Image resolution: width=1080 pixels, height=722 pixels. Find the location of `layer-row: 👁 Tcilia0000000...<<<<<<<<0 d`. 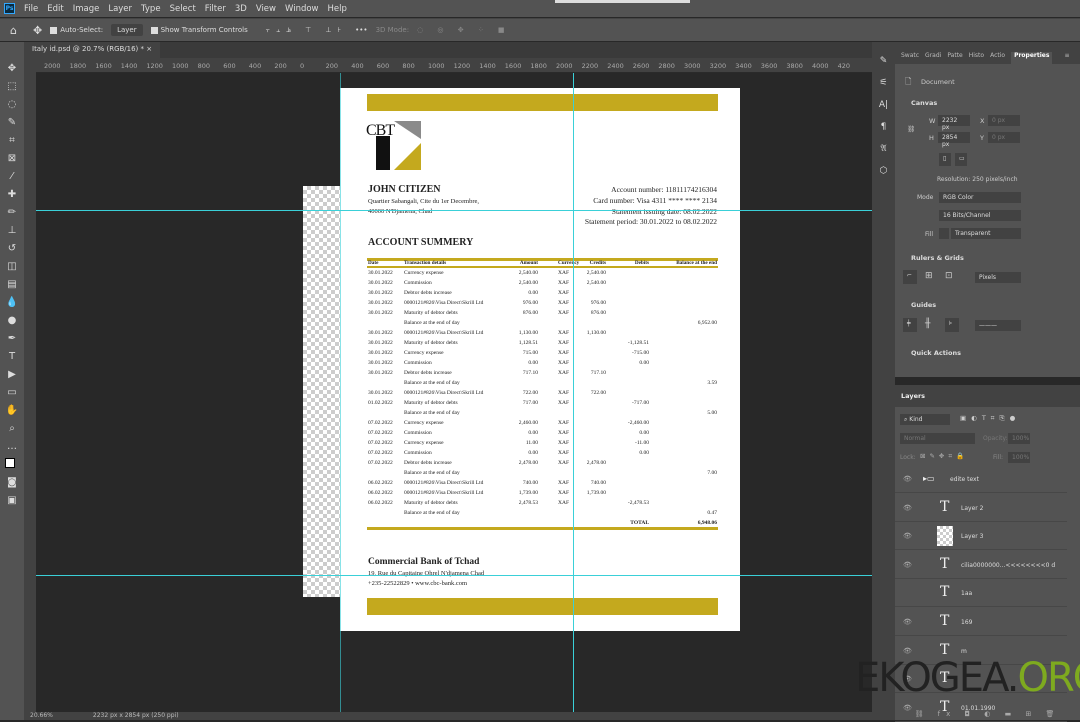

layer-row: 👁 Tcilia0000000...<<<<<<<<0 d is located at coordinates (981, 565).